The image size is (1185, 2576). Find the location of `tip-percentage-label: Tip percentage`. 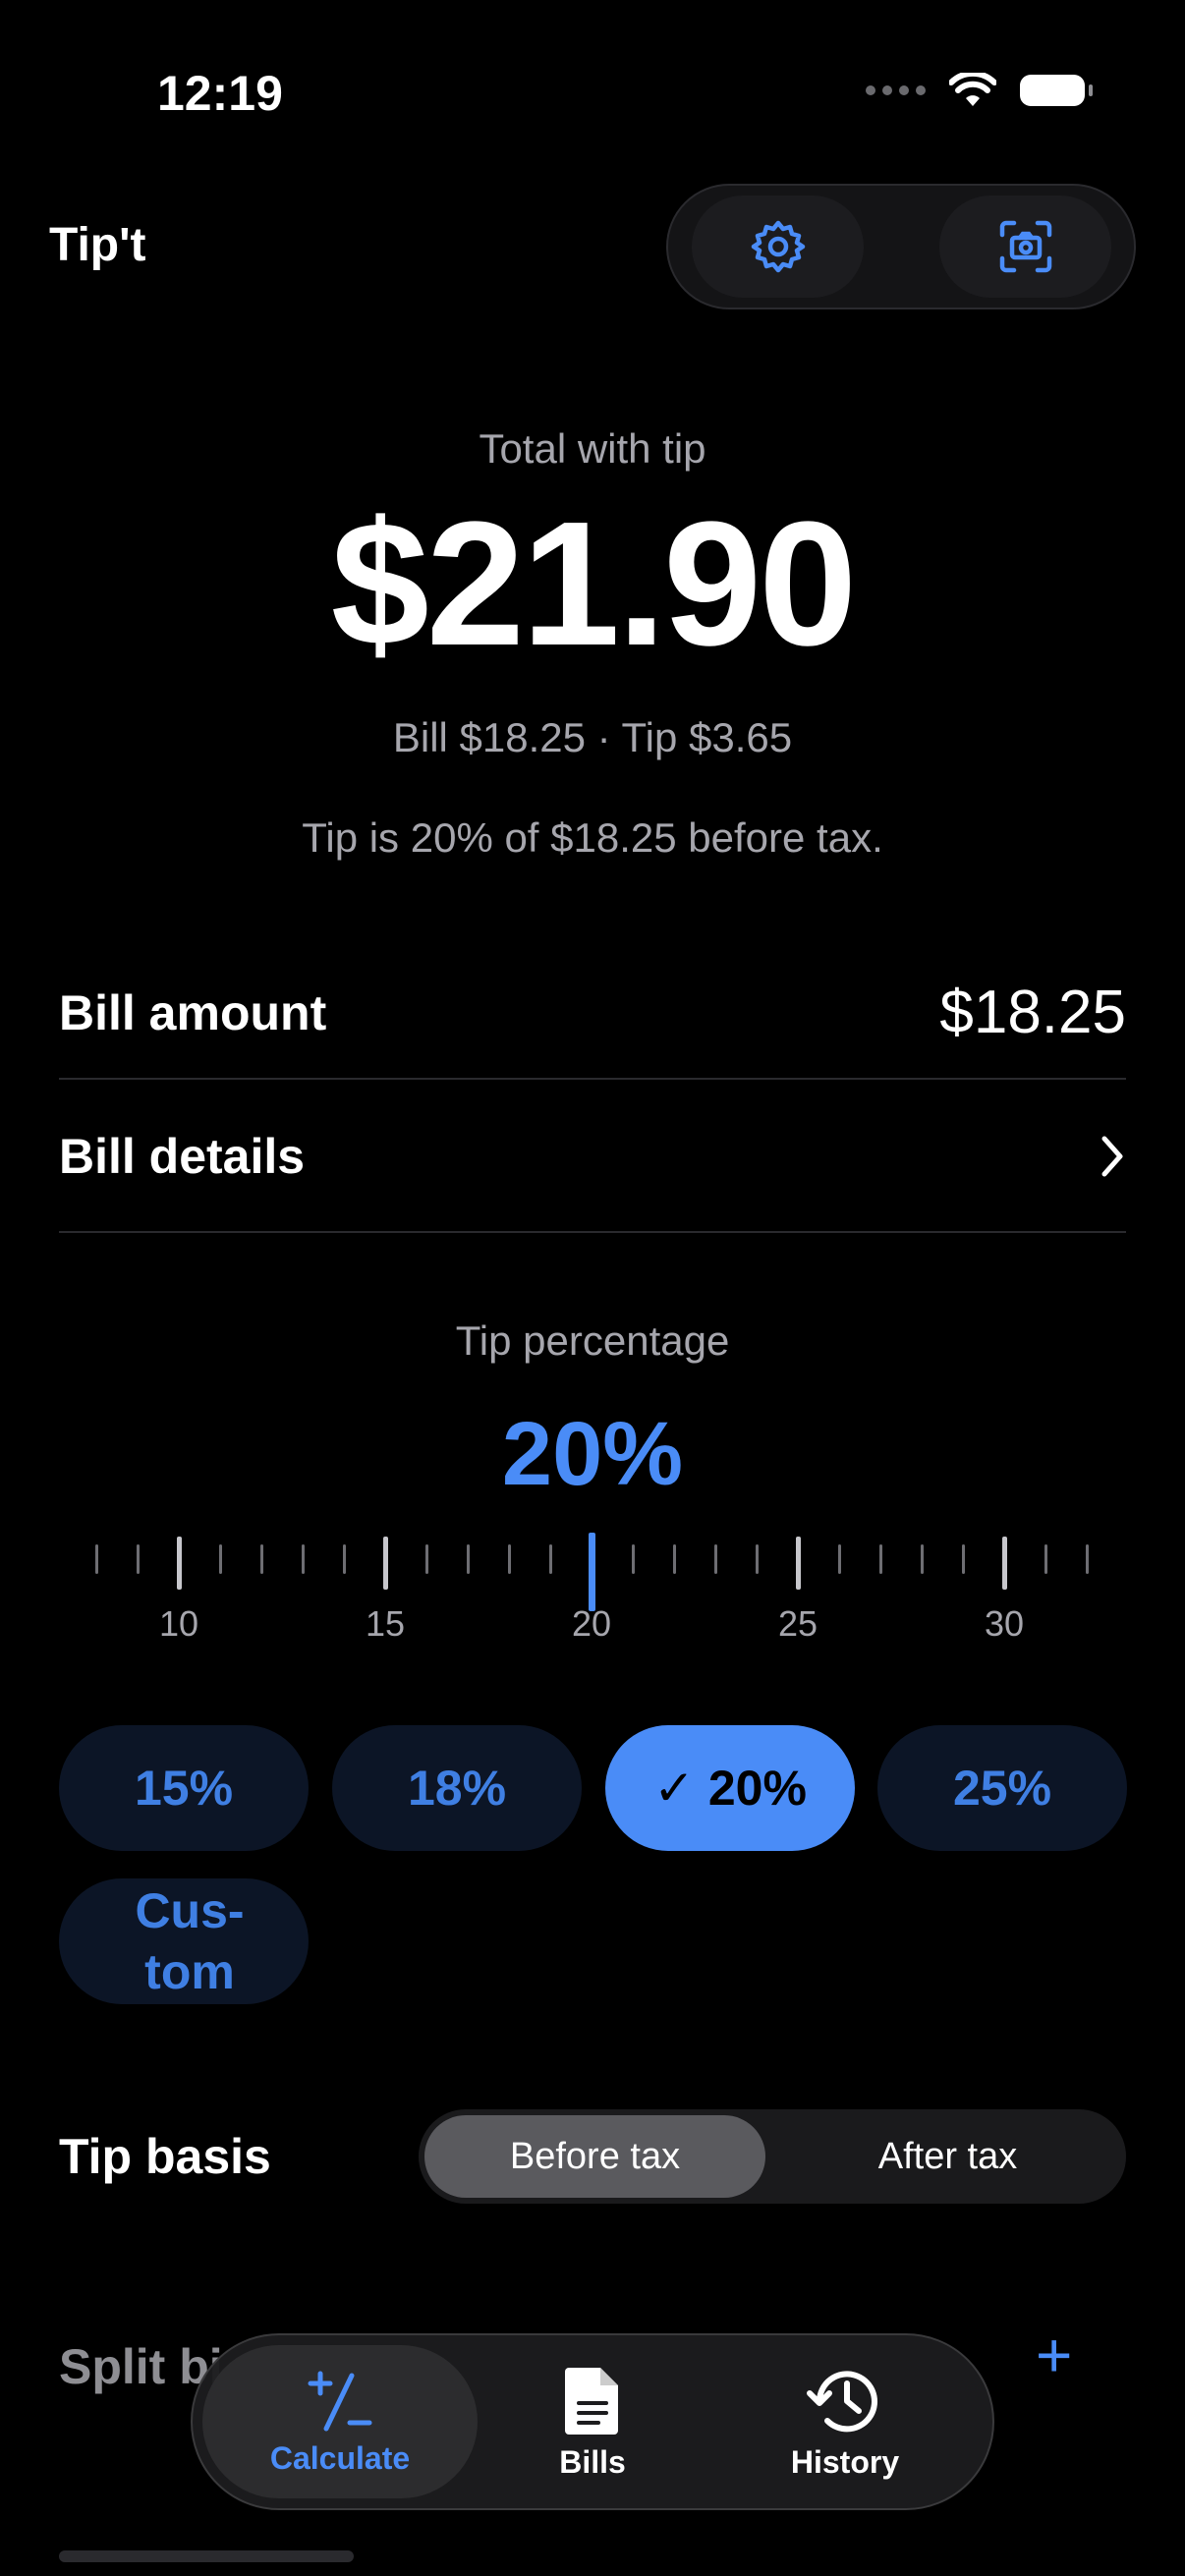

tip-percentage-label: Tip percentage is located at coordinates (592, 1340).